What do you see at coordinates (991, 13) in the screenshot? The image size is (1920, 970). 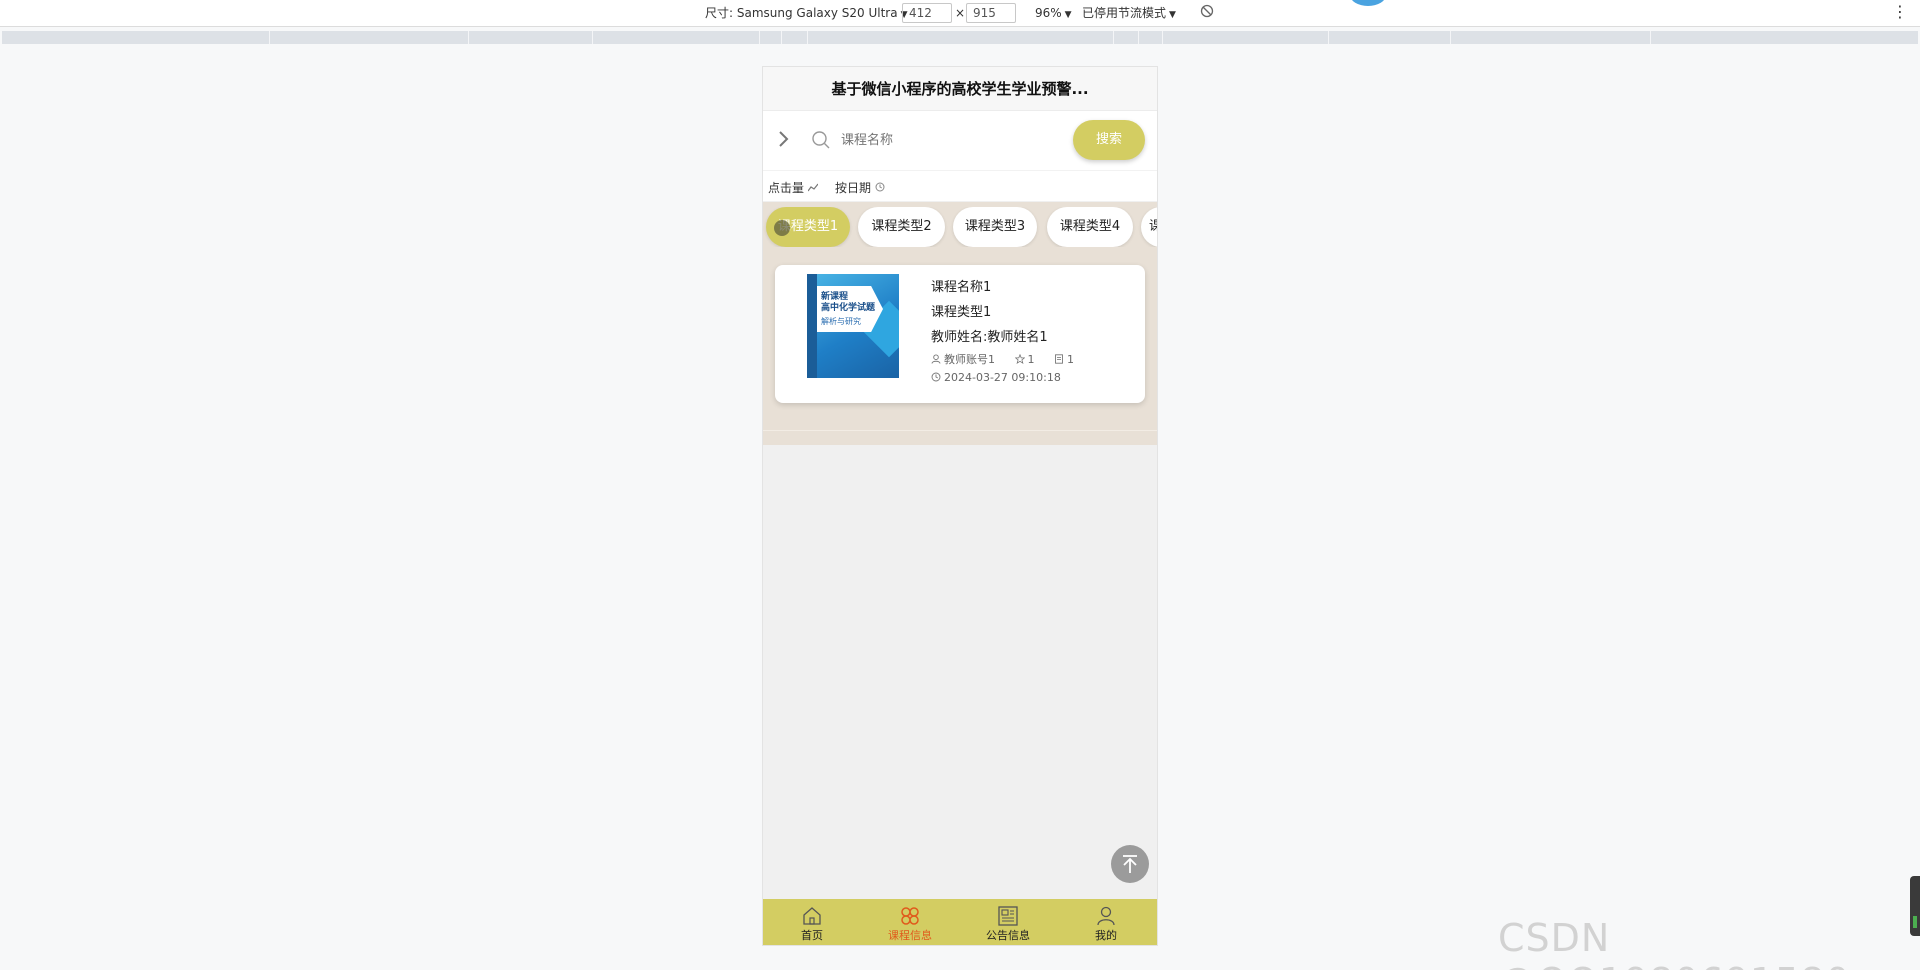 I see `height-input: 915` at bounding box center [991, 13].